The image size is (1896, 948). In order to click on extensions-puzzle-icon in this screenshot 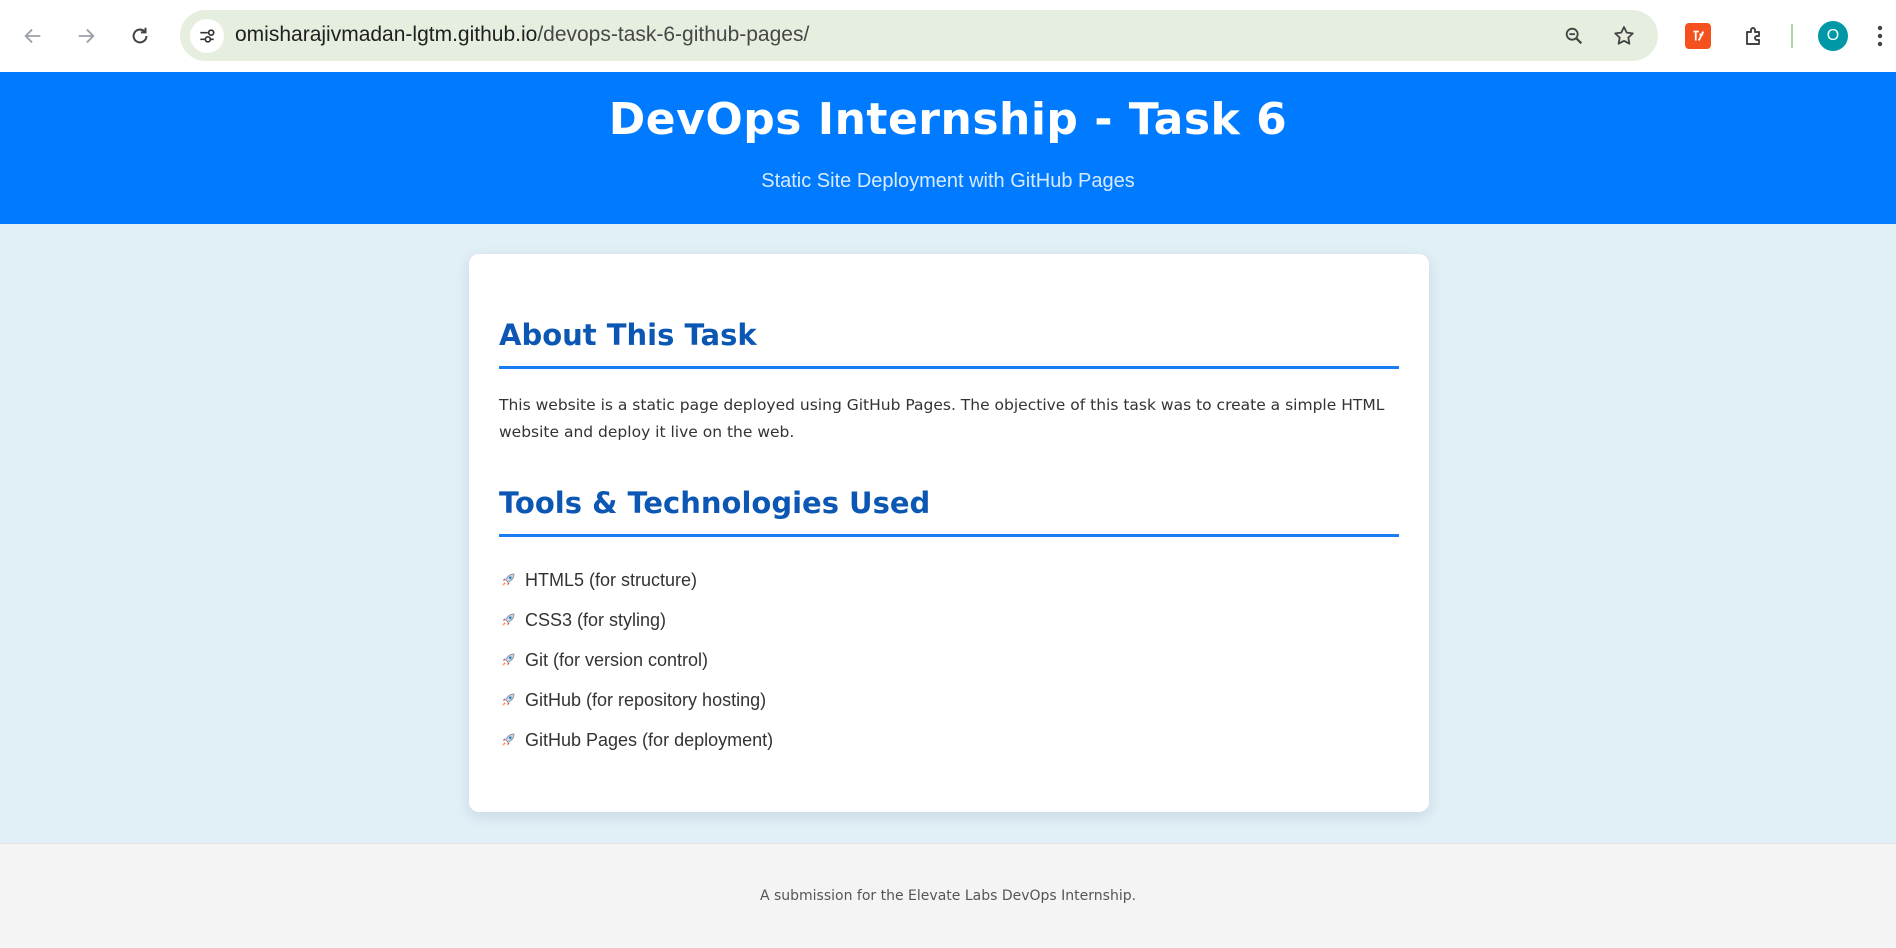, I will do `click(1754, 36)`.